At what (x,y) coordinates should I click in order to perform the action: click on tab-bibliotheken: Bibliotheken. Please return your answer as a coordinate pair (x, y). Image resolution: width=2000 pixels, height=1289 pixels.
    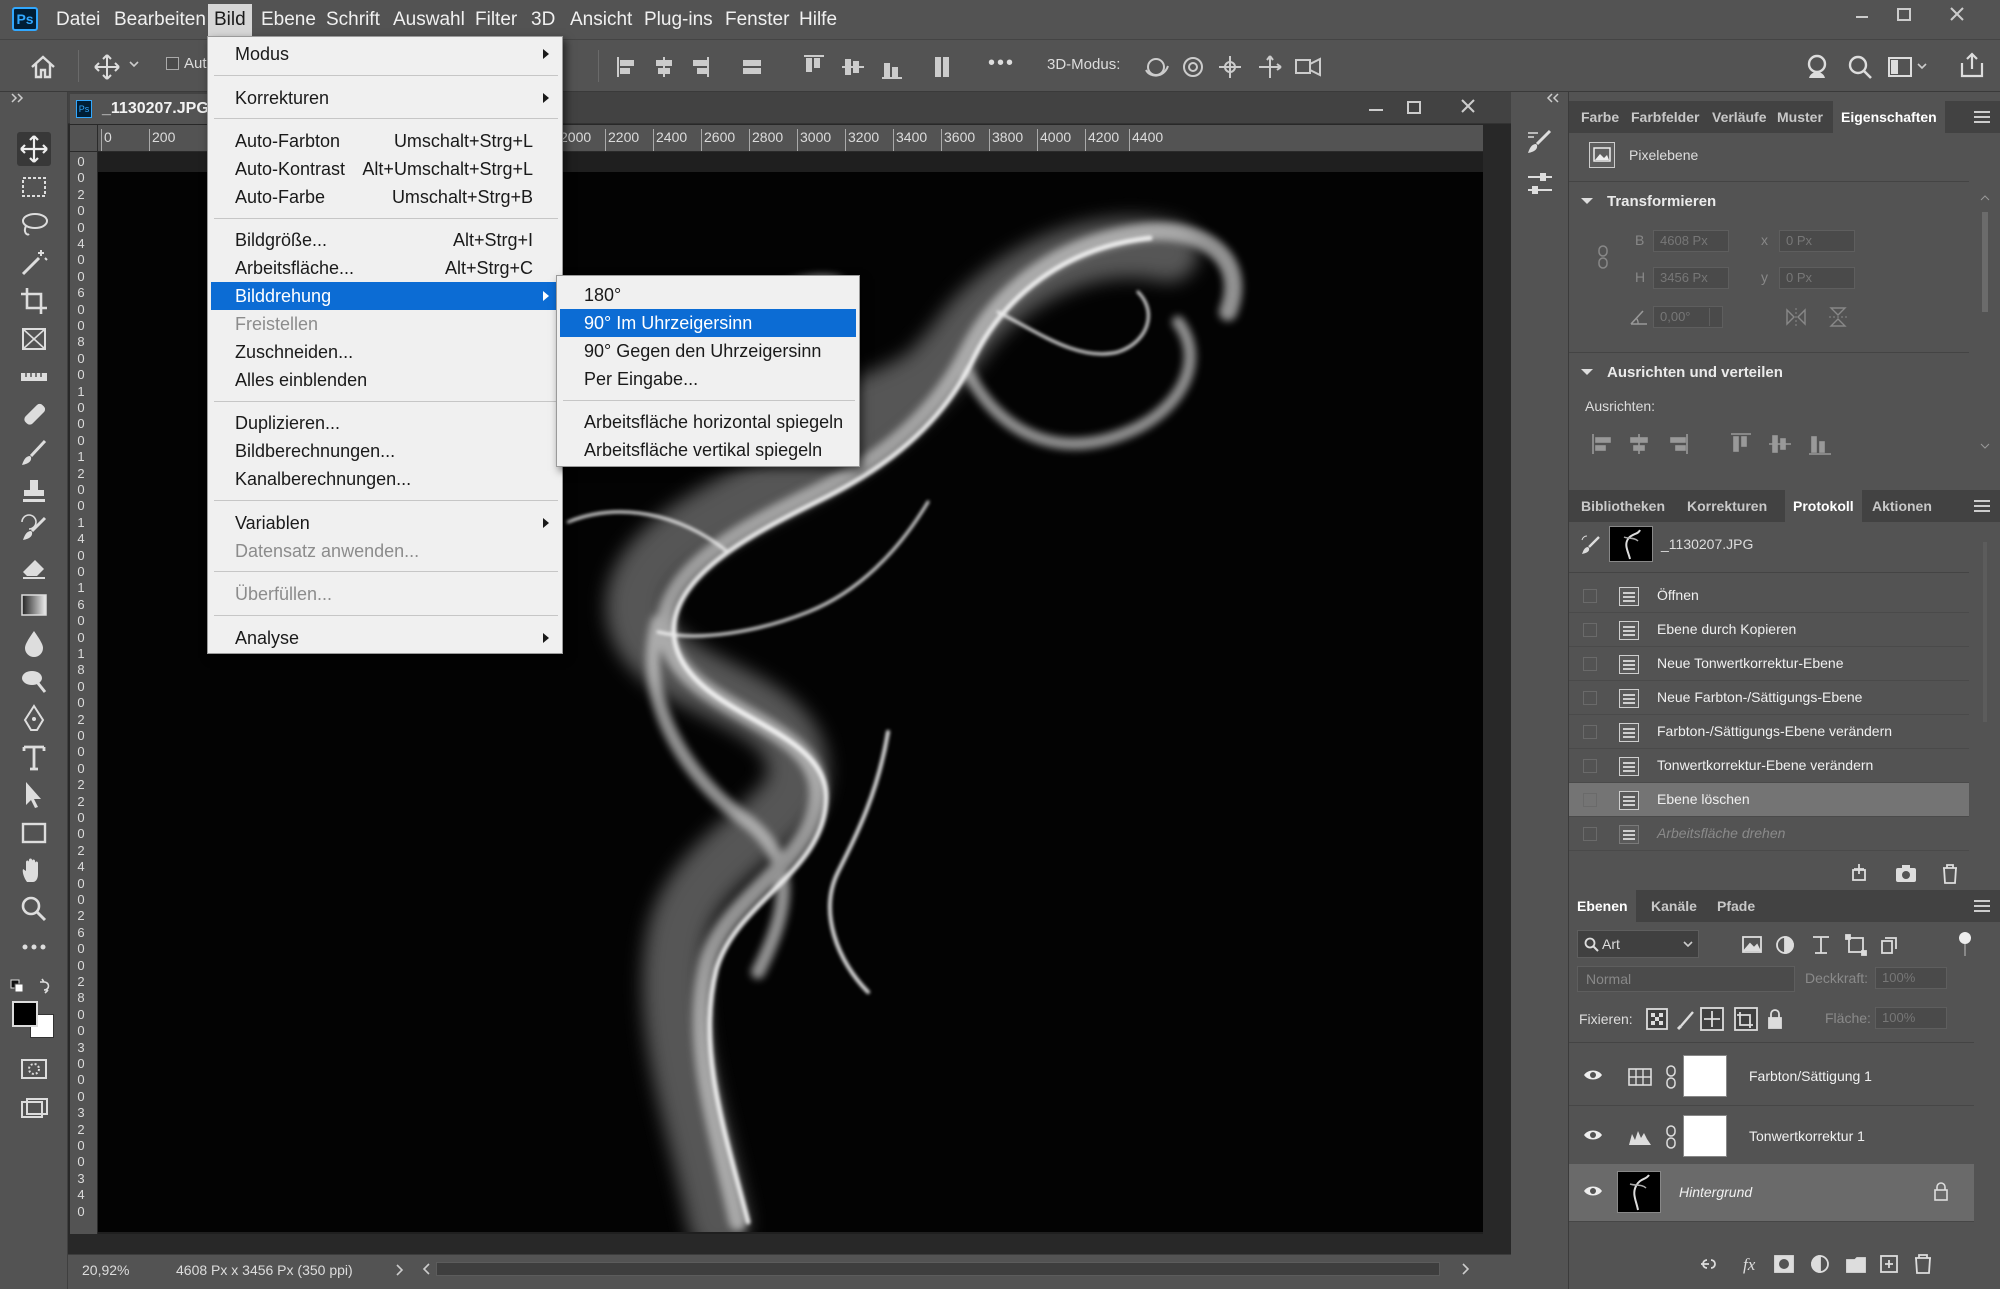
    Looking at the image, I should click on (1623, 506).